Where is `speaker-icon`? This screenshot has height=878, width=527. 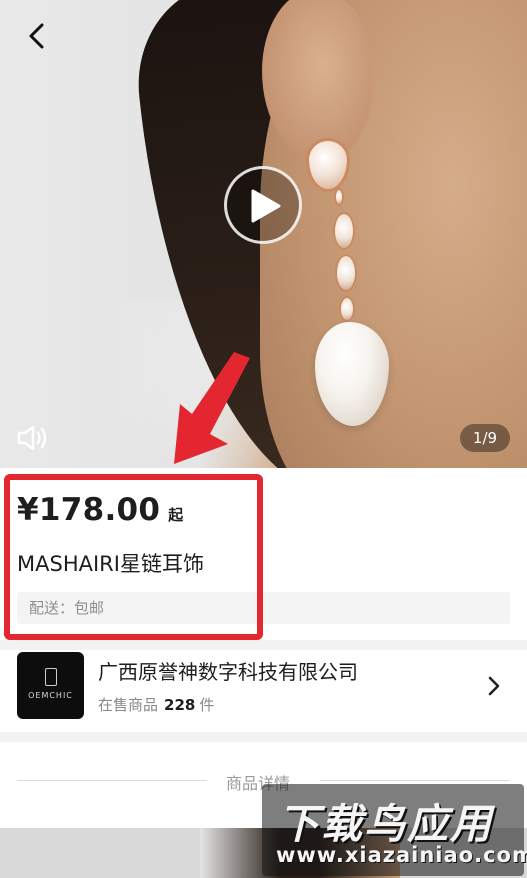
speaker-icon is located at coordinates (32, 438).